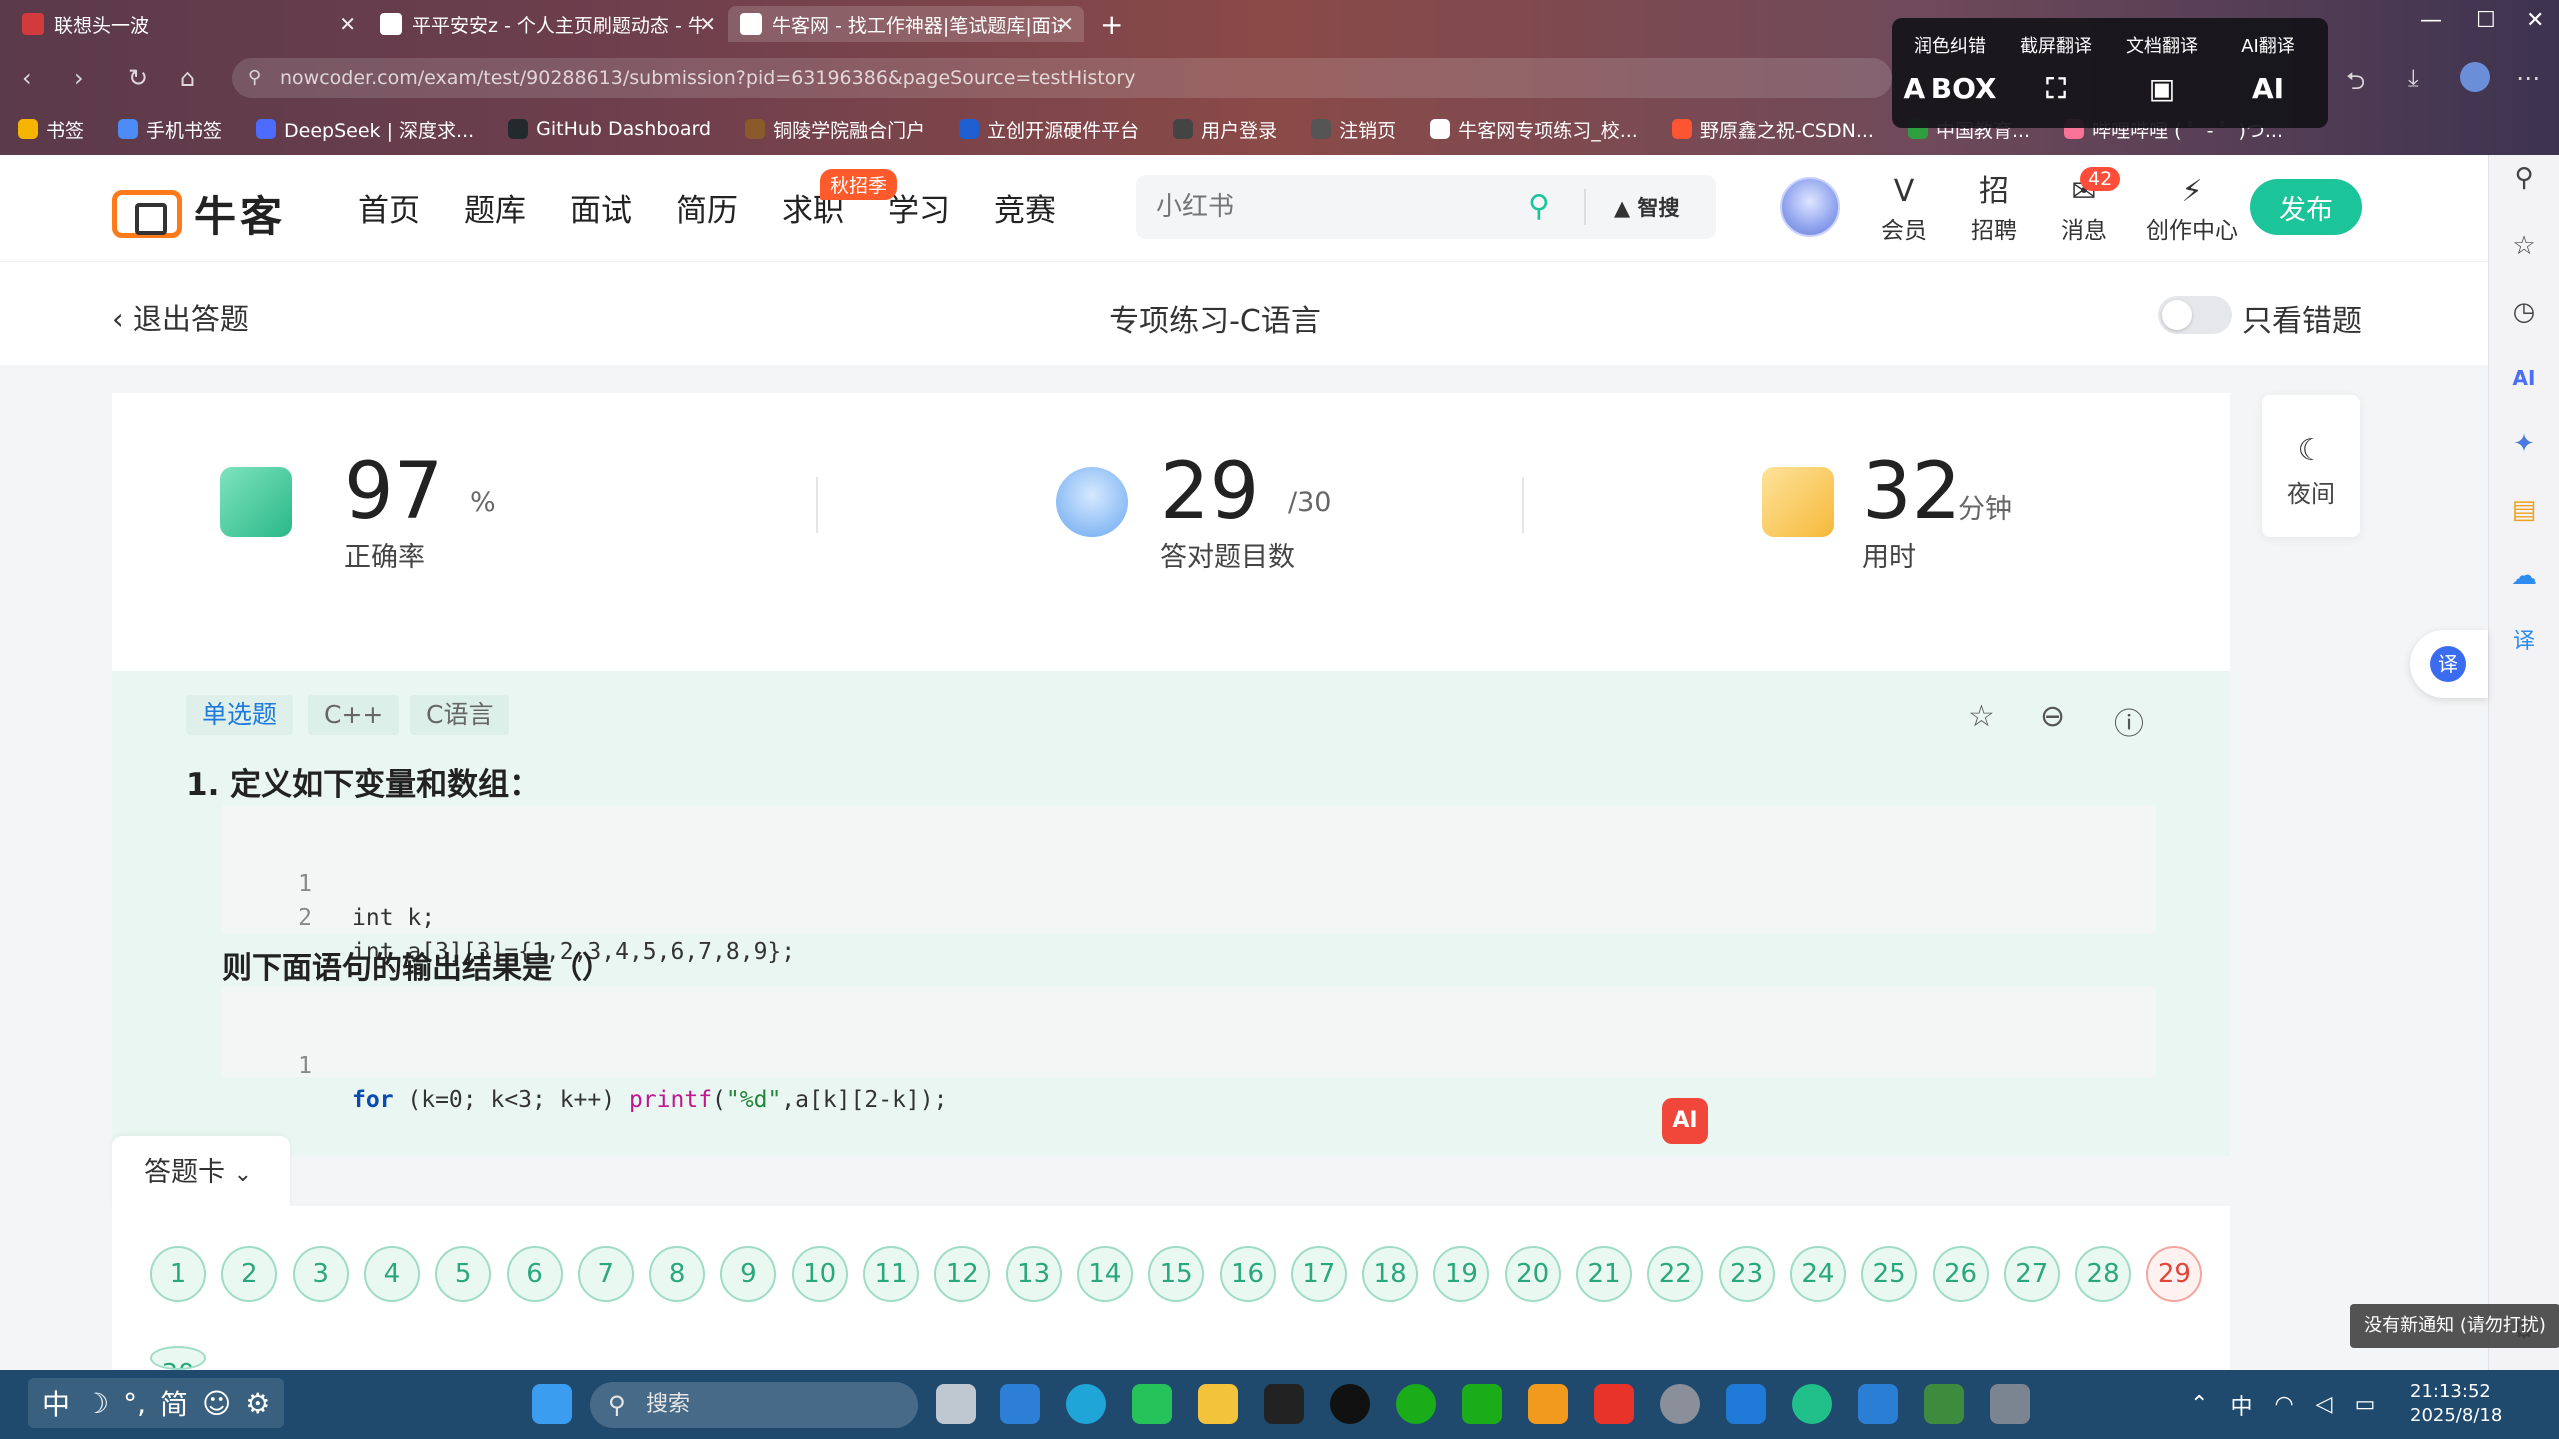  I want to click on answer-card-number: 16, so click(1247, 1274).